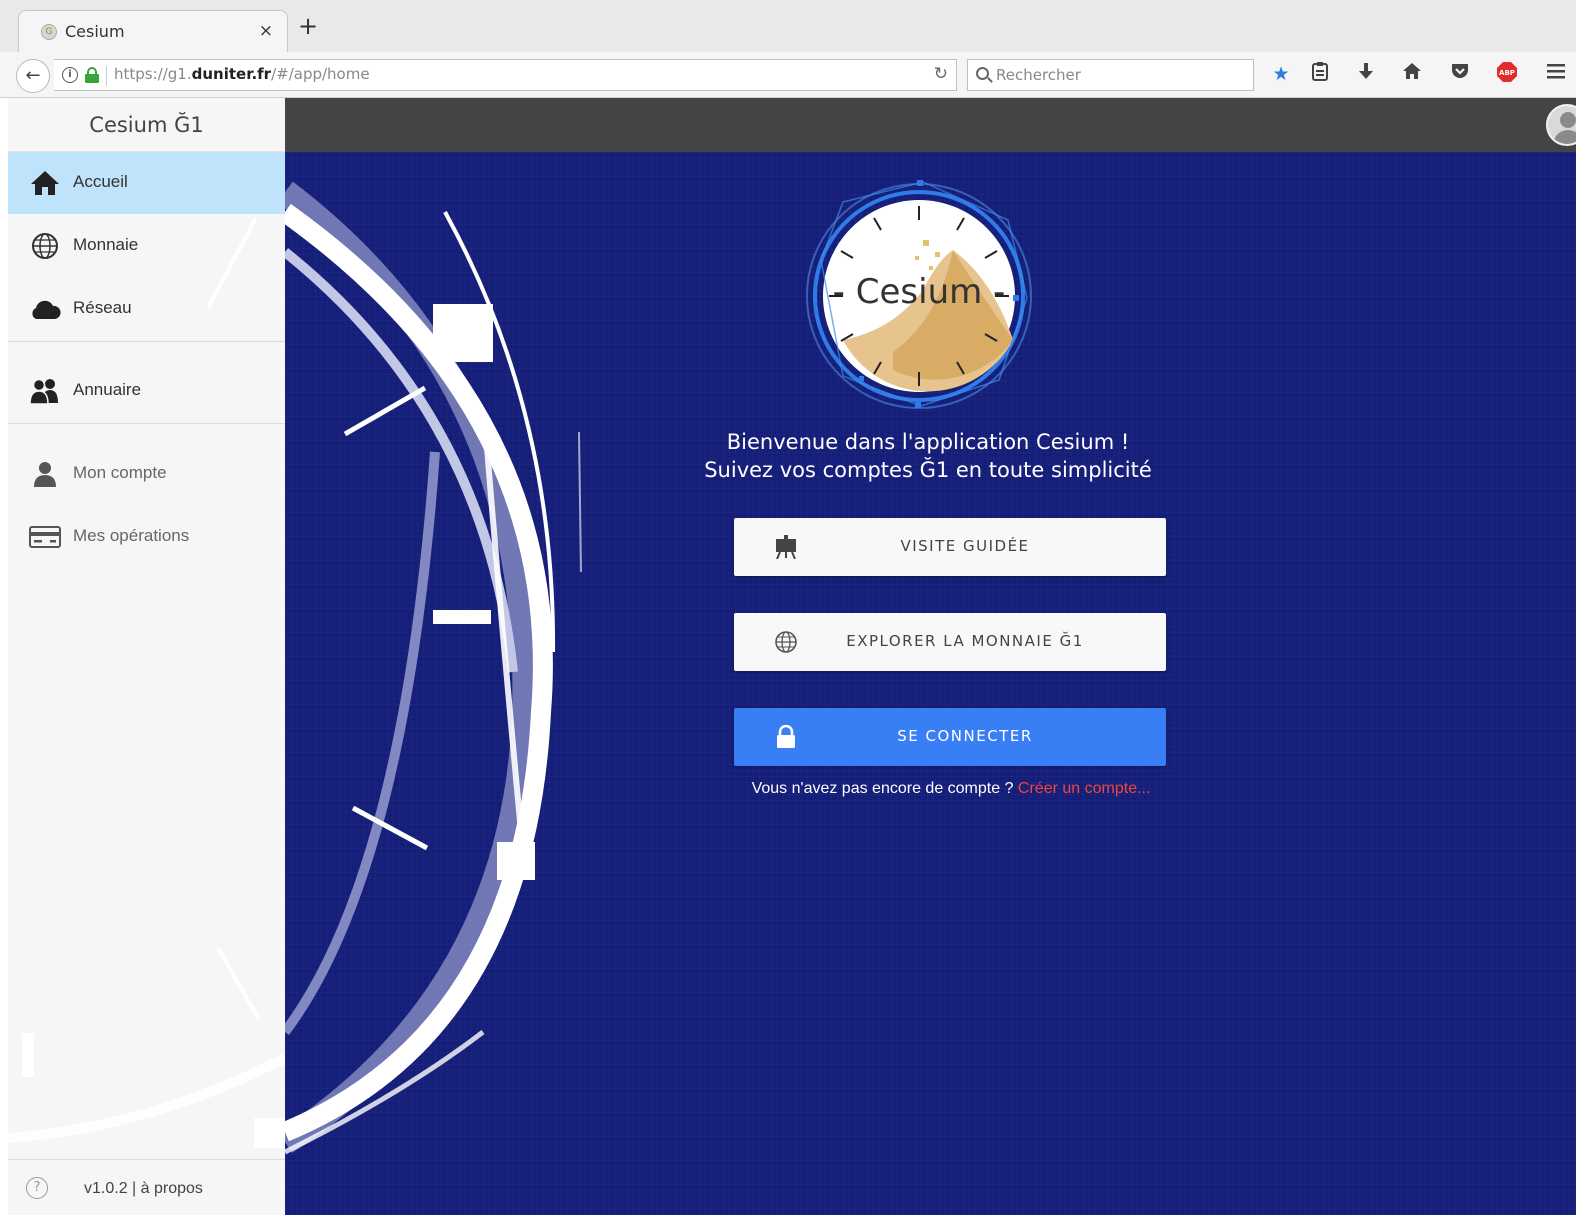 The image size is (1576, 1215). I want to click on sidebar-item-mon-compte: Mon compte, so click(146, 474).